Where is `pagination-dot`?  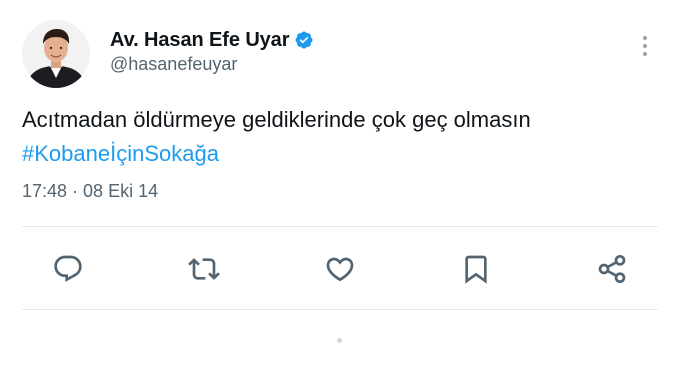
pagination-dot is located at coordinates (339, 340).